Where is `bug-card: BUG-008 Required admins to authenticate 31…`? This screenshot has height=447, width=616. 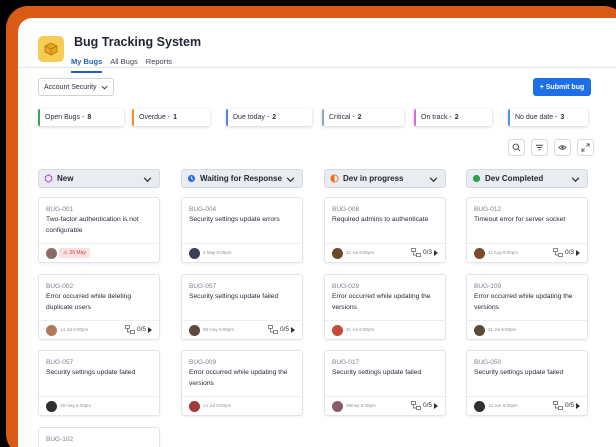 bug-card: BUG-008 Required admins to authenticate 31… is located at coordinates (385, 230).